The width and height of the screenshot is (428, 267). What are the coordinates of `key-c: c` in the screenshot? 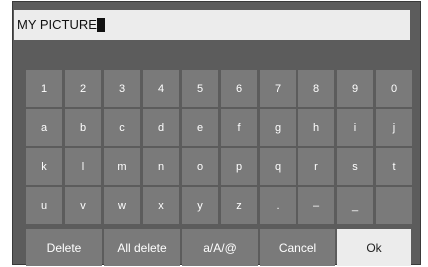 It's located at (122, 127).